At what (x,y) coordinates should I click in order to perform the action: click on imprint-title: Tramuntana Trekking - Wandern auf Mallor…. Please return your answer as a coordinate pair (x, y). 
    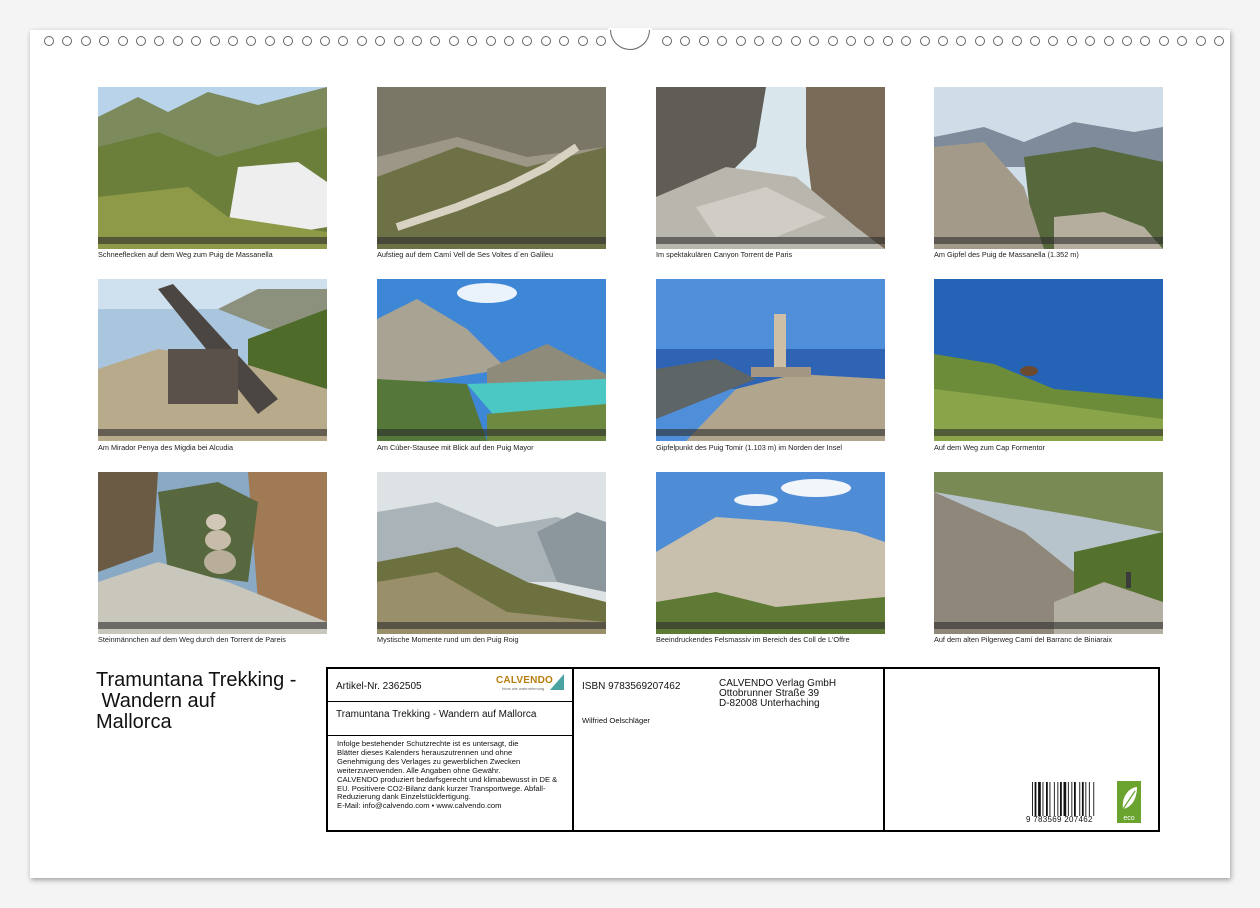
    Looking at the image, I should click on (436, 714).